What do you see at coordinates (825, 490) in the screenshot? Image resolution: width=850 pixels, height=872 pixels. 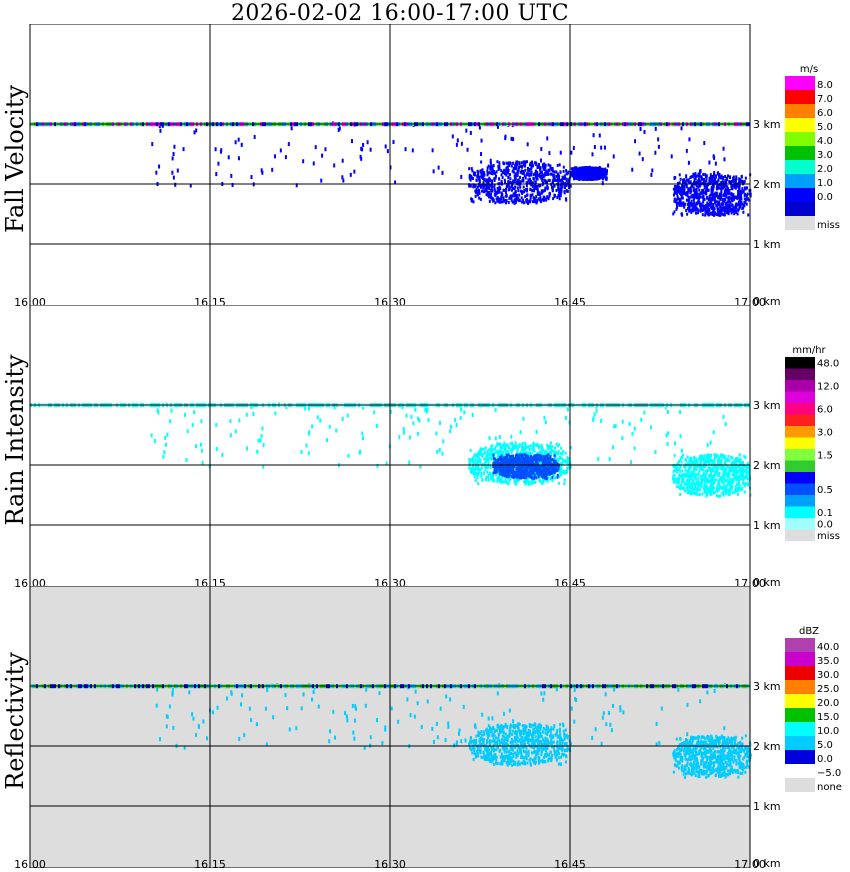 I see `legend-label: 0.5` at bounding box center [825, 490].